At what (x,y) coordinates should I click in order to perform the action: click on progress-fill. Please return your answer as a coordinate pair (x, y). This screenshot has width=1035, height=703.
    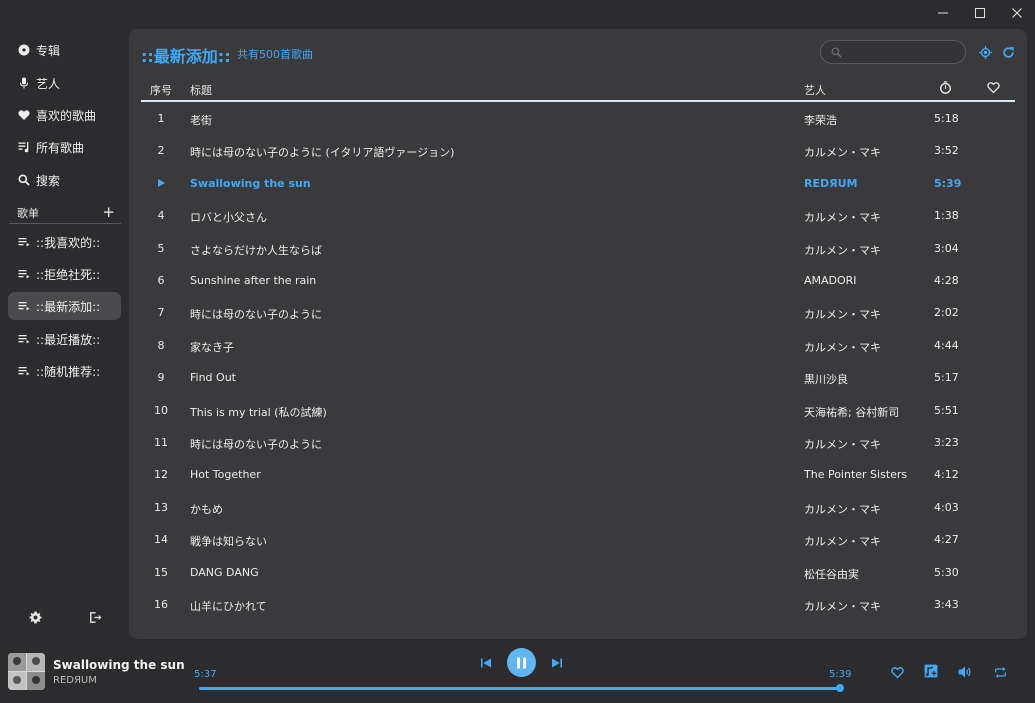
    Looking at the image, I should click on (520, 688).